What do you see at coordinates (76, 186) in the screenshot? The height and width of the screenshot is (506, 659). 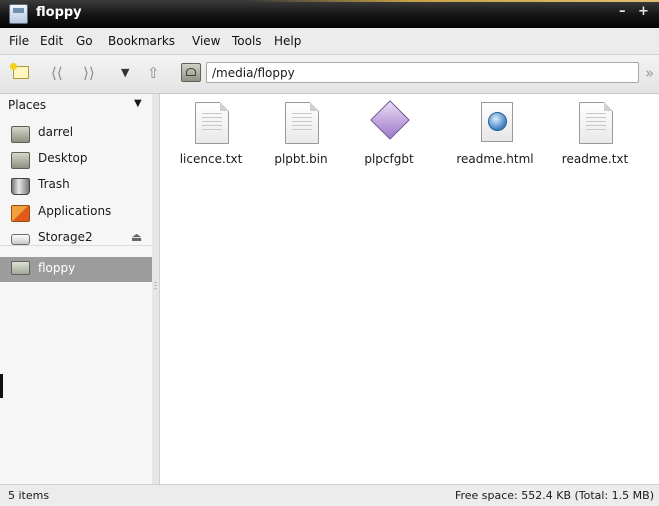 I see `sidebar-item-trash: Trash` at bounding box center [76, 186].